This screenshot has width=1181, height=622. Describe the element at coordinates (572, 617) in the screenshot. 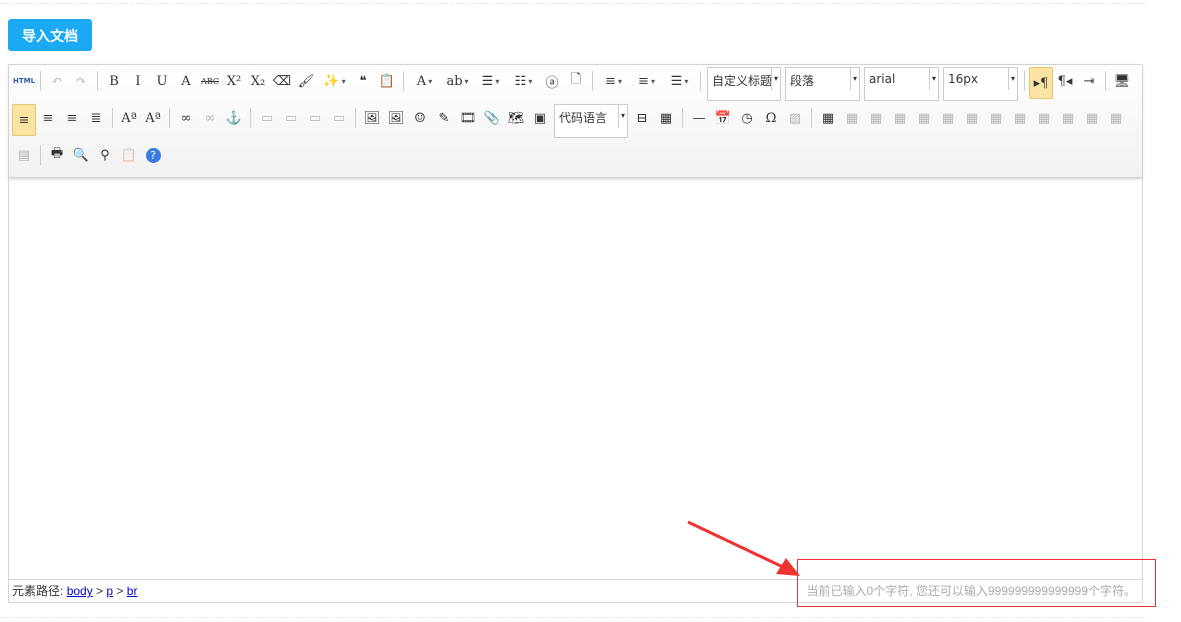

I see `bottom-divider` at that location.